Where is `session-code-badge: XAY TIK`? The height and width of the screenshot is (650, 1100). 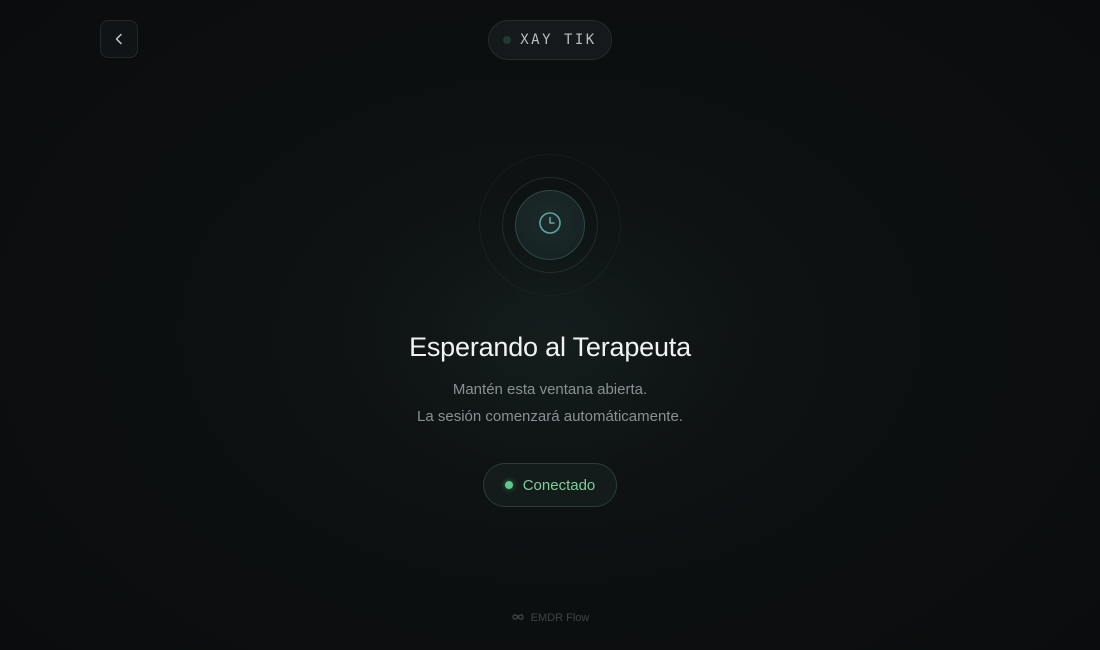
session-code-badge: XAY TIK is located at coordinates (550, 40).